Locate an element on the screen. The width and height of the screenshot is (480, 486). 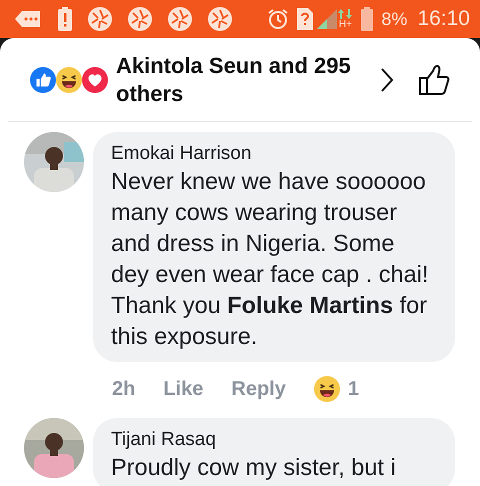
network-type: H+ is located at coordinates (345, 24).